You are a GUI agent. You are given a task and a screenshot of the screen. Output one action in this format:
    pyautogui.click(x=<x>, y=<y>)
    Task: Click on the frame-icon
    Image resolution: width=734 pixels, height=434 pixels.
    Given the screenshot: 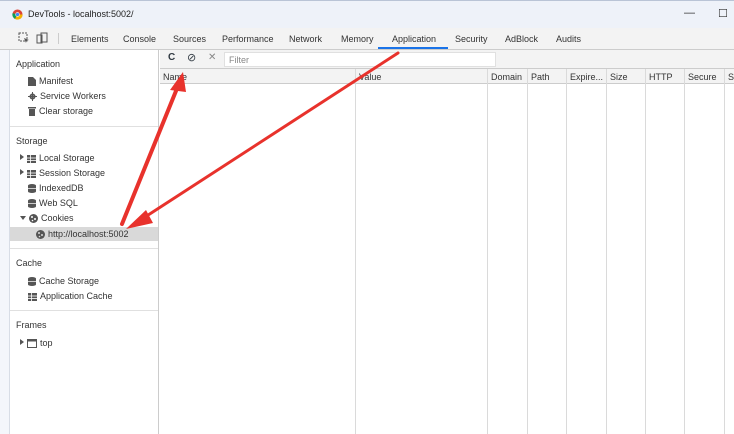 What is the action you would take?
    pyautogui.click(x=32, y=343)
    